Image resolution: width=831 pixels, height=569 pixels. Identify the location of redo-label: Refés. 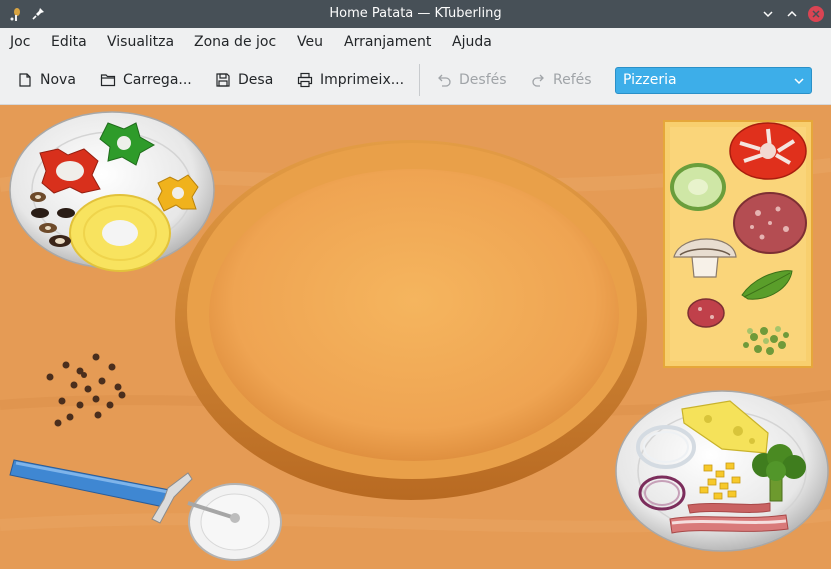
(572, 80).